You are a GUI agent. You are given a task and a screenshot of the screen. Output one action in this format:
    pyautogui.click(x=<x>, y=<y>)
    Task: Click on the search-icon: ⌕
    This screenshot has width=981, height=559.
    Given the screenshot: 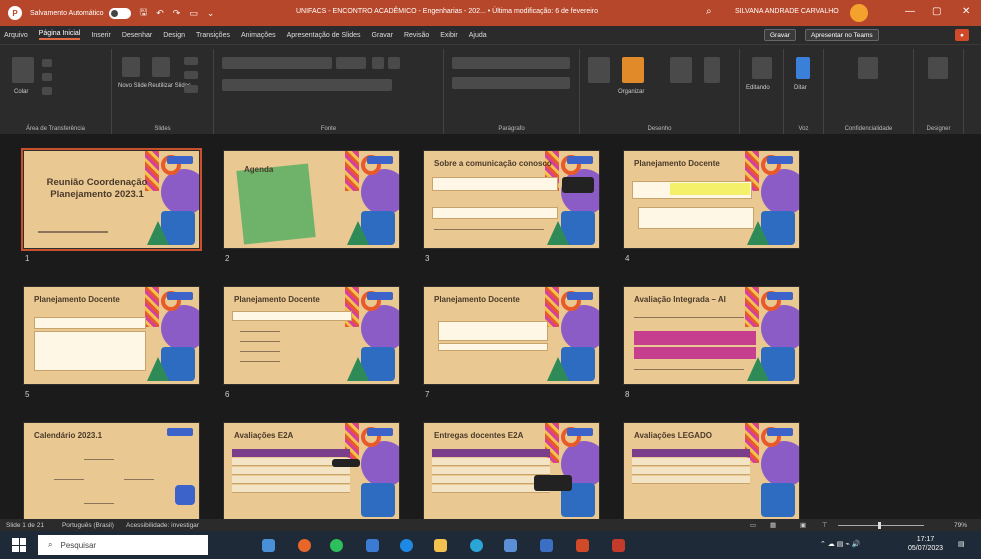 What is the action you would take?
    pyautogui.click(x=709, y=11)
    